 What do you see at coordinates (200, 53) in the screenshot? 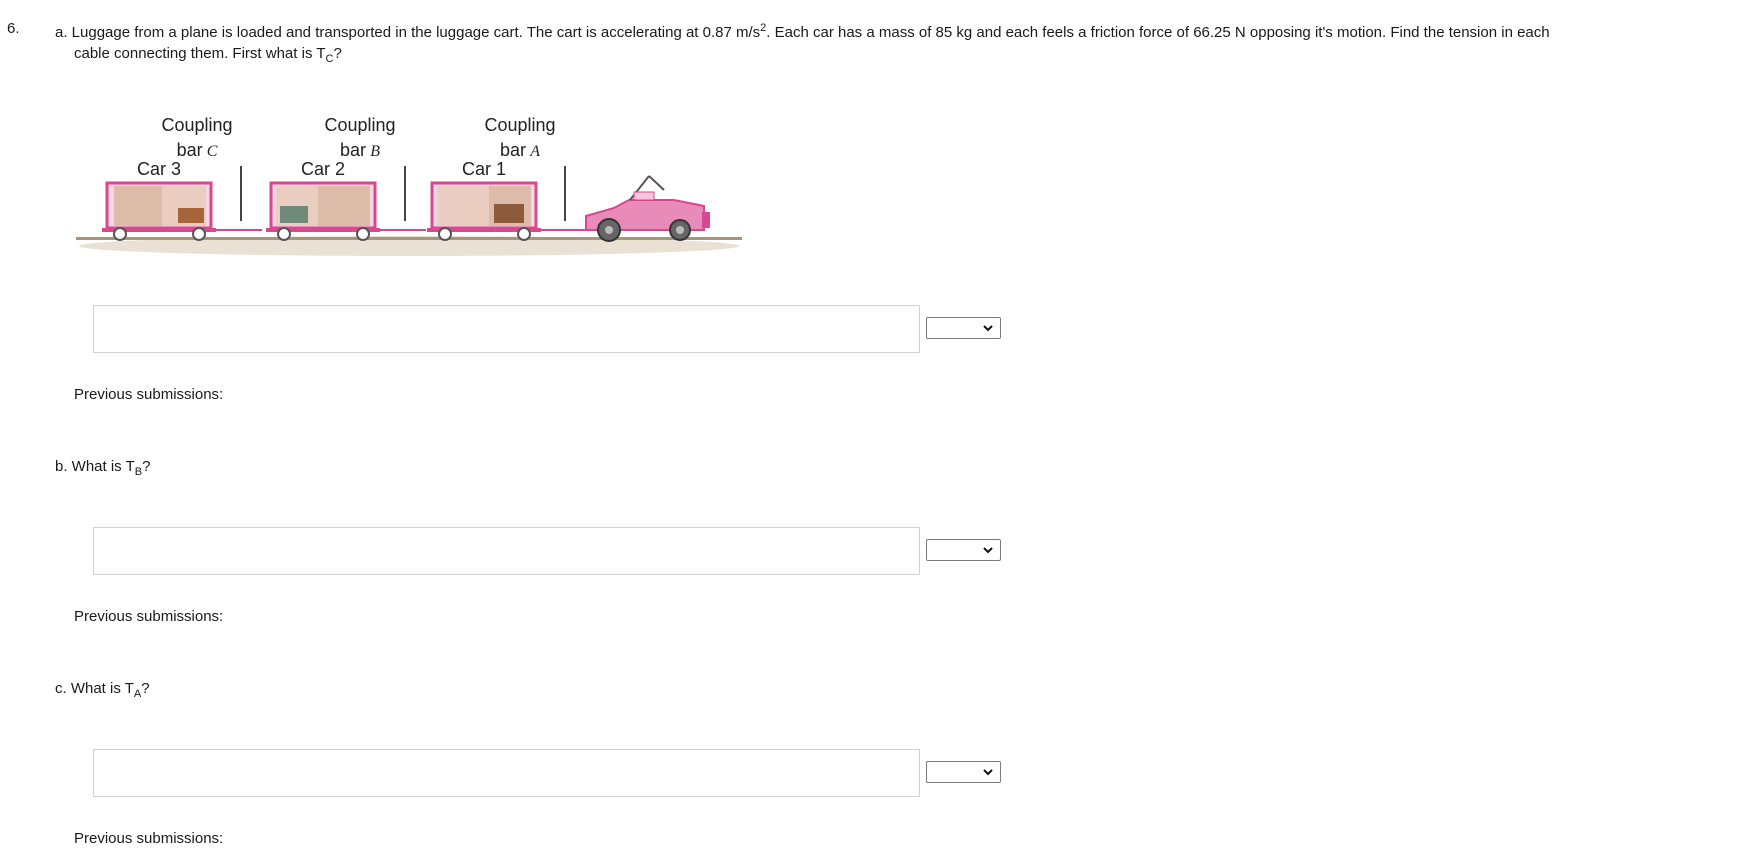
I see `part-a-line2: cable connecting them. First what is T` at bounding box center [200, 53].